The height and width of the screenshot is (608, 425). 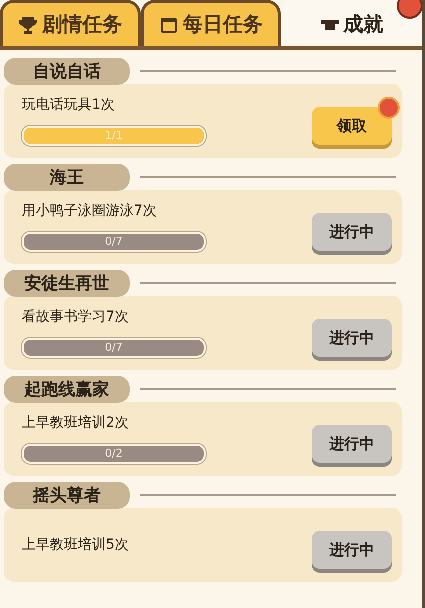 What do you see at coordinates (90, 211) in the screenshot?
I see `task-text: 用小鸭子泳圈游泳7次` at bounding box center [90, 211].